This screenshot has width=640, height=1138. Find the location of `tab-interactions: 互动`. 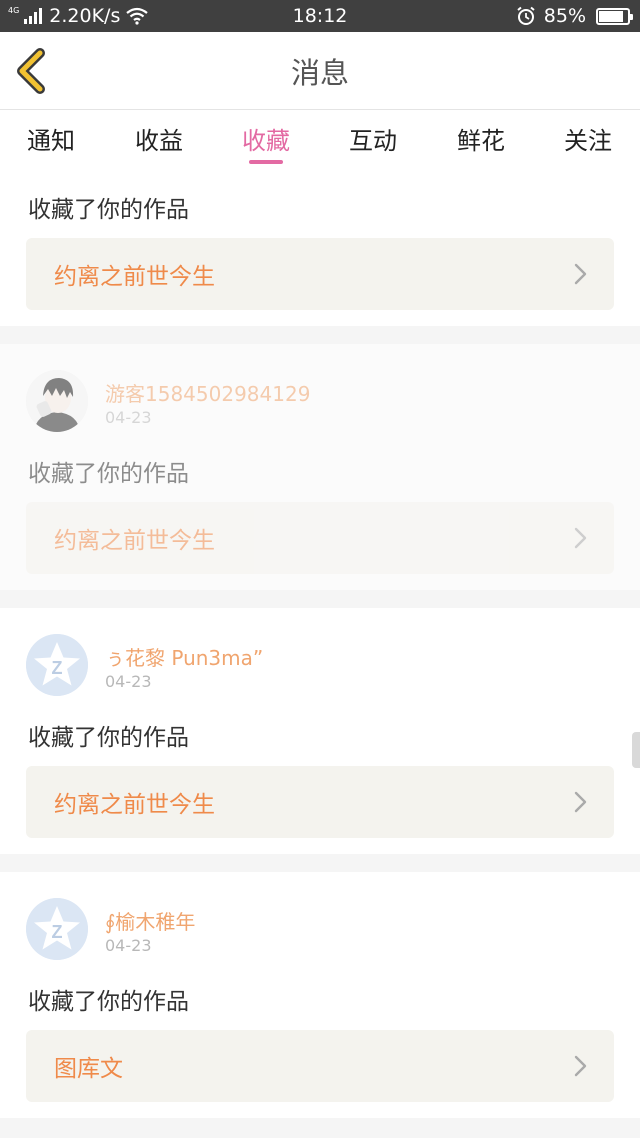

tab-interactions: 互动 is located at coordinates (373, 138).